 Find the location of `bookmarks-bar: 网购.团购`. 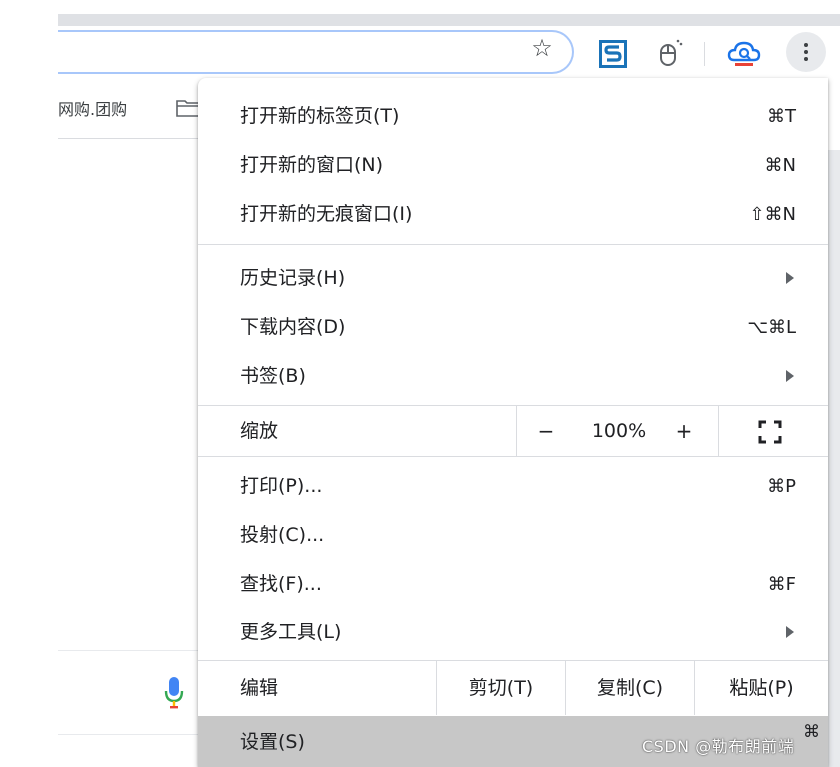

bookmarks-bar: 网购.团购 is located at coordinates (138, 110).